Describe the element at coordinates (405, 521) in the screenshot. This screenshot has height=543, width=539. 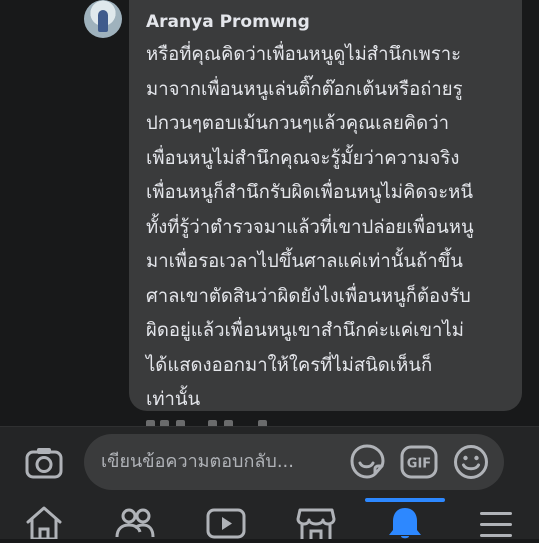
I see `bell-icon` at that location.